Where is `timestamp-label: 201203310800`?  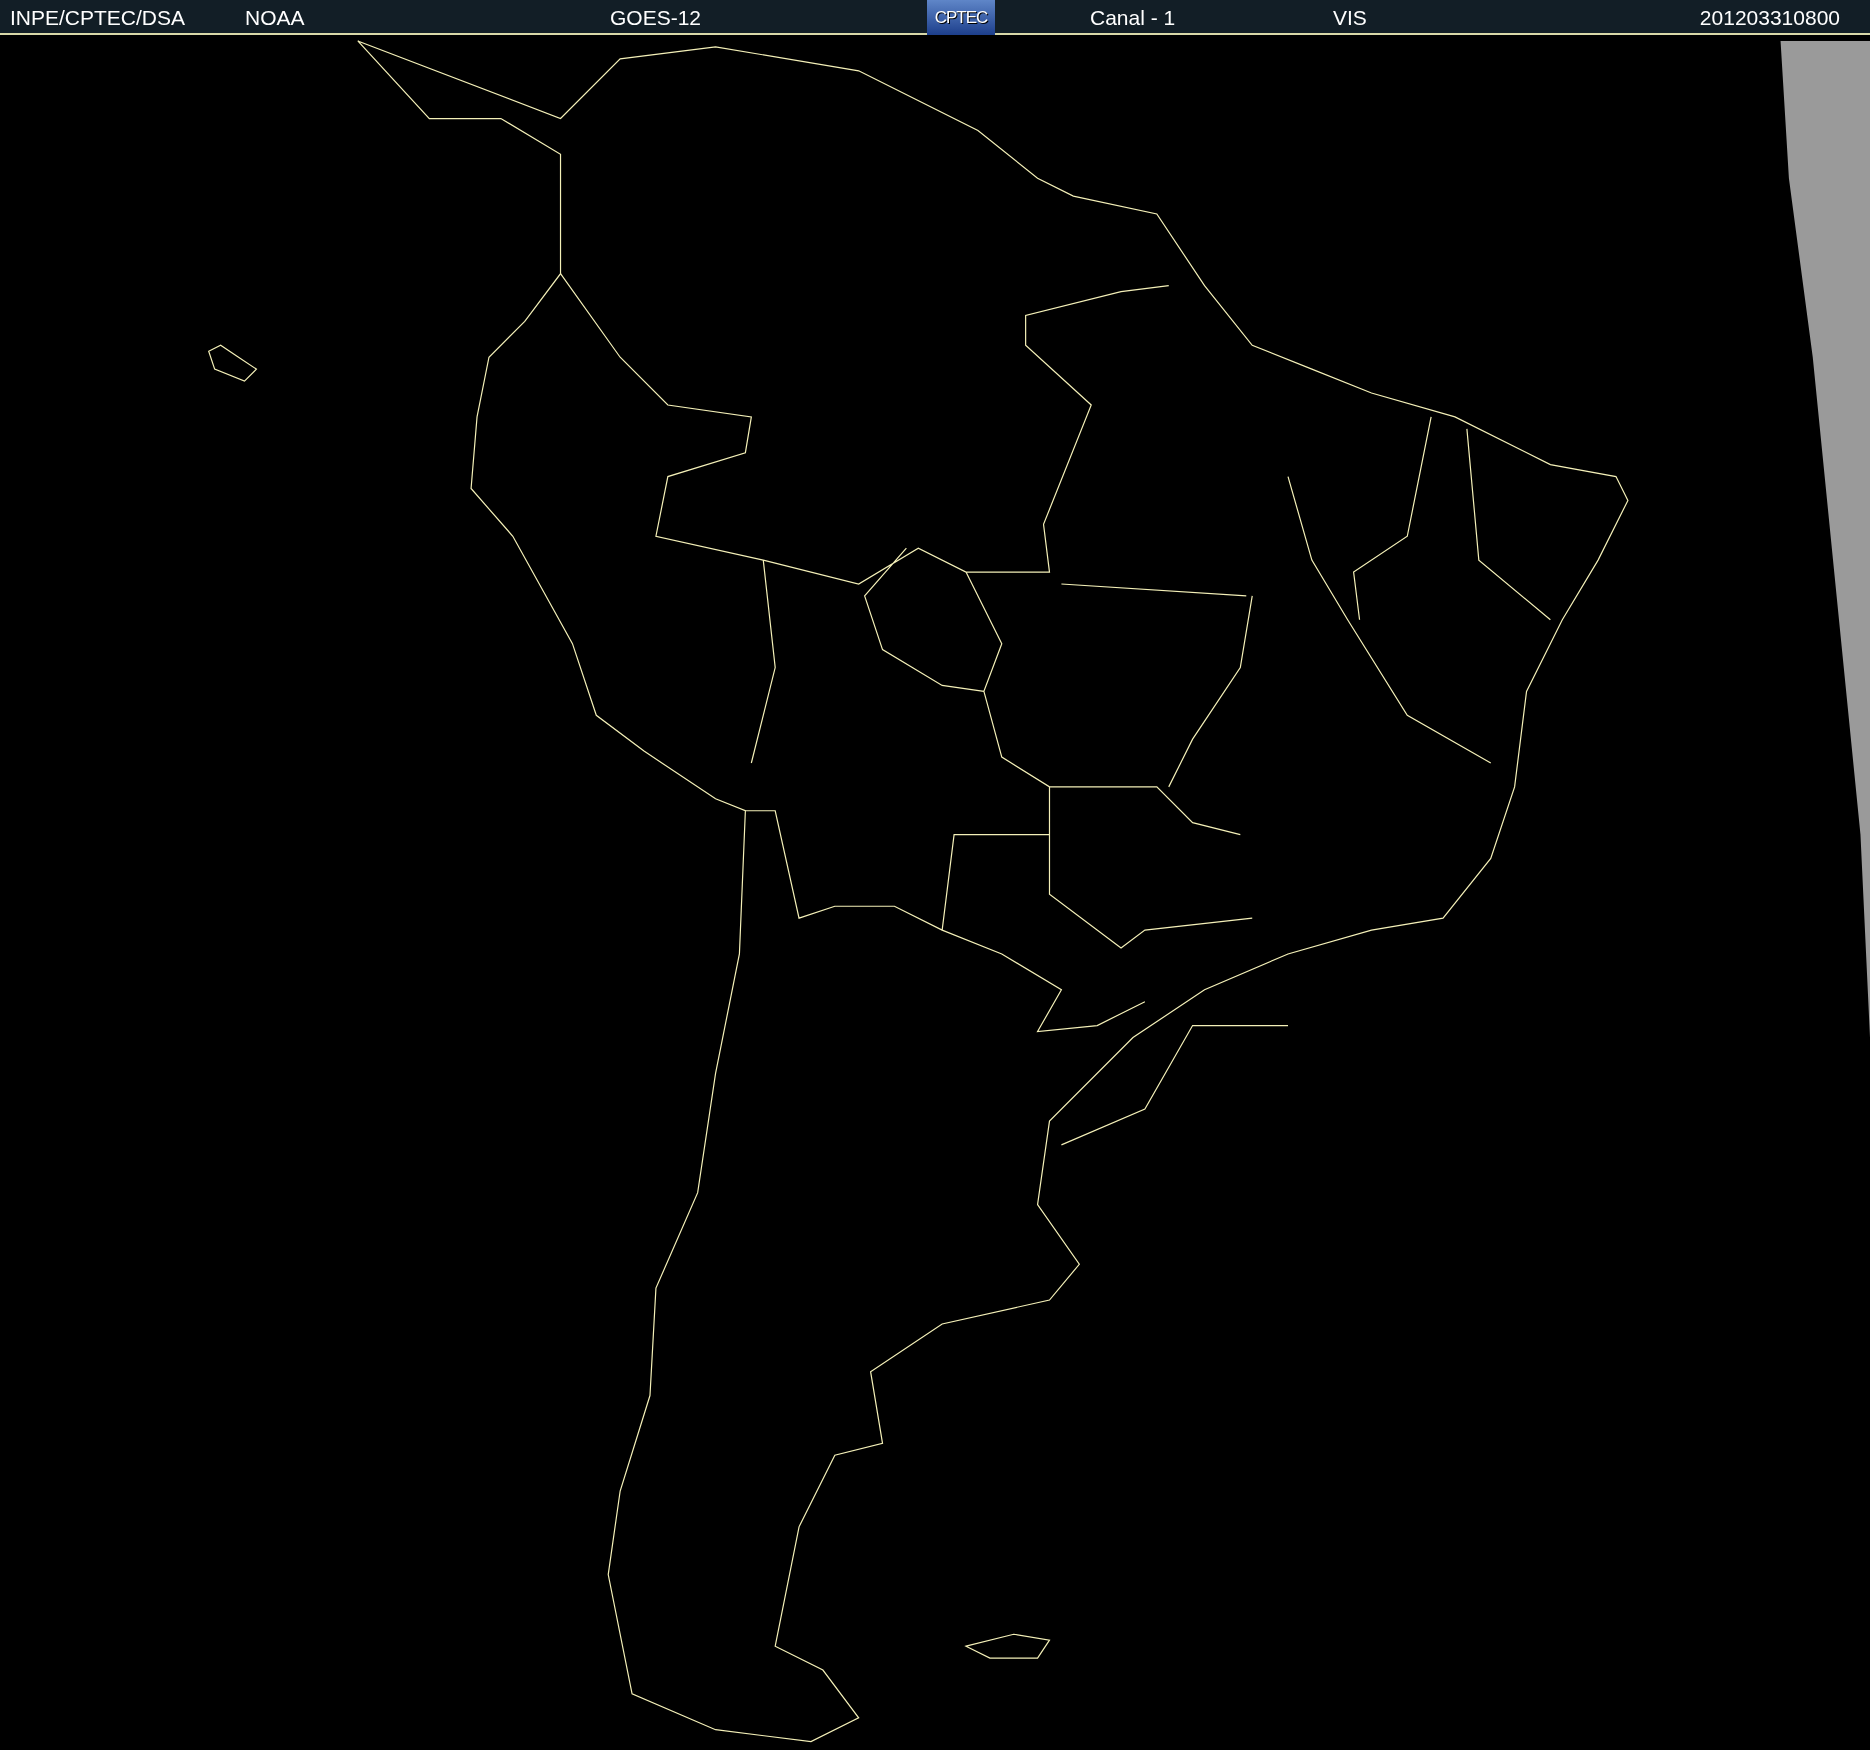 timestamp-label: 201203310800 is located at coordinates (1770, 17).